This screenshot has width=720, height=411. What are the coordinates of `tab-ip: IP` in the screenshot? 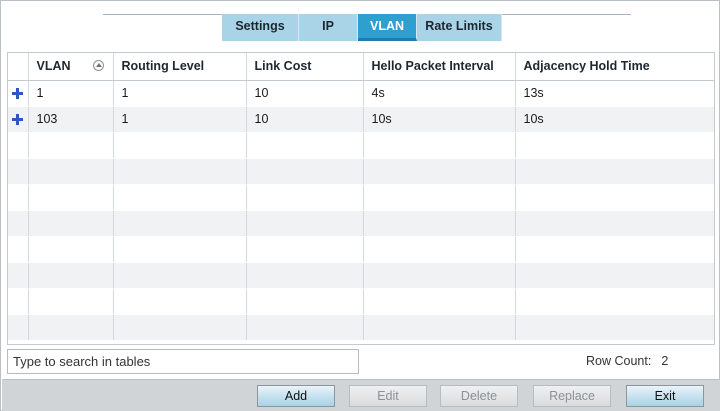 It's located at (328, 27).